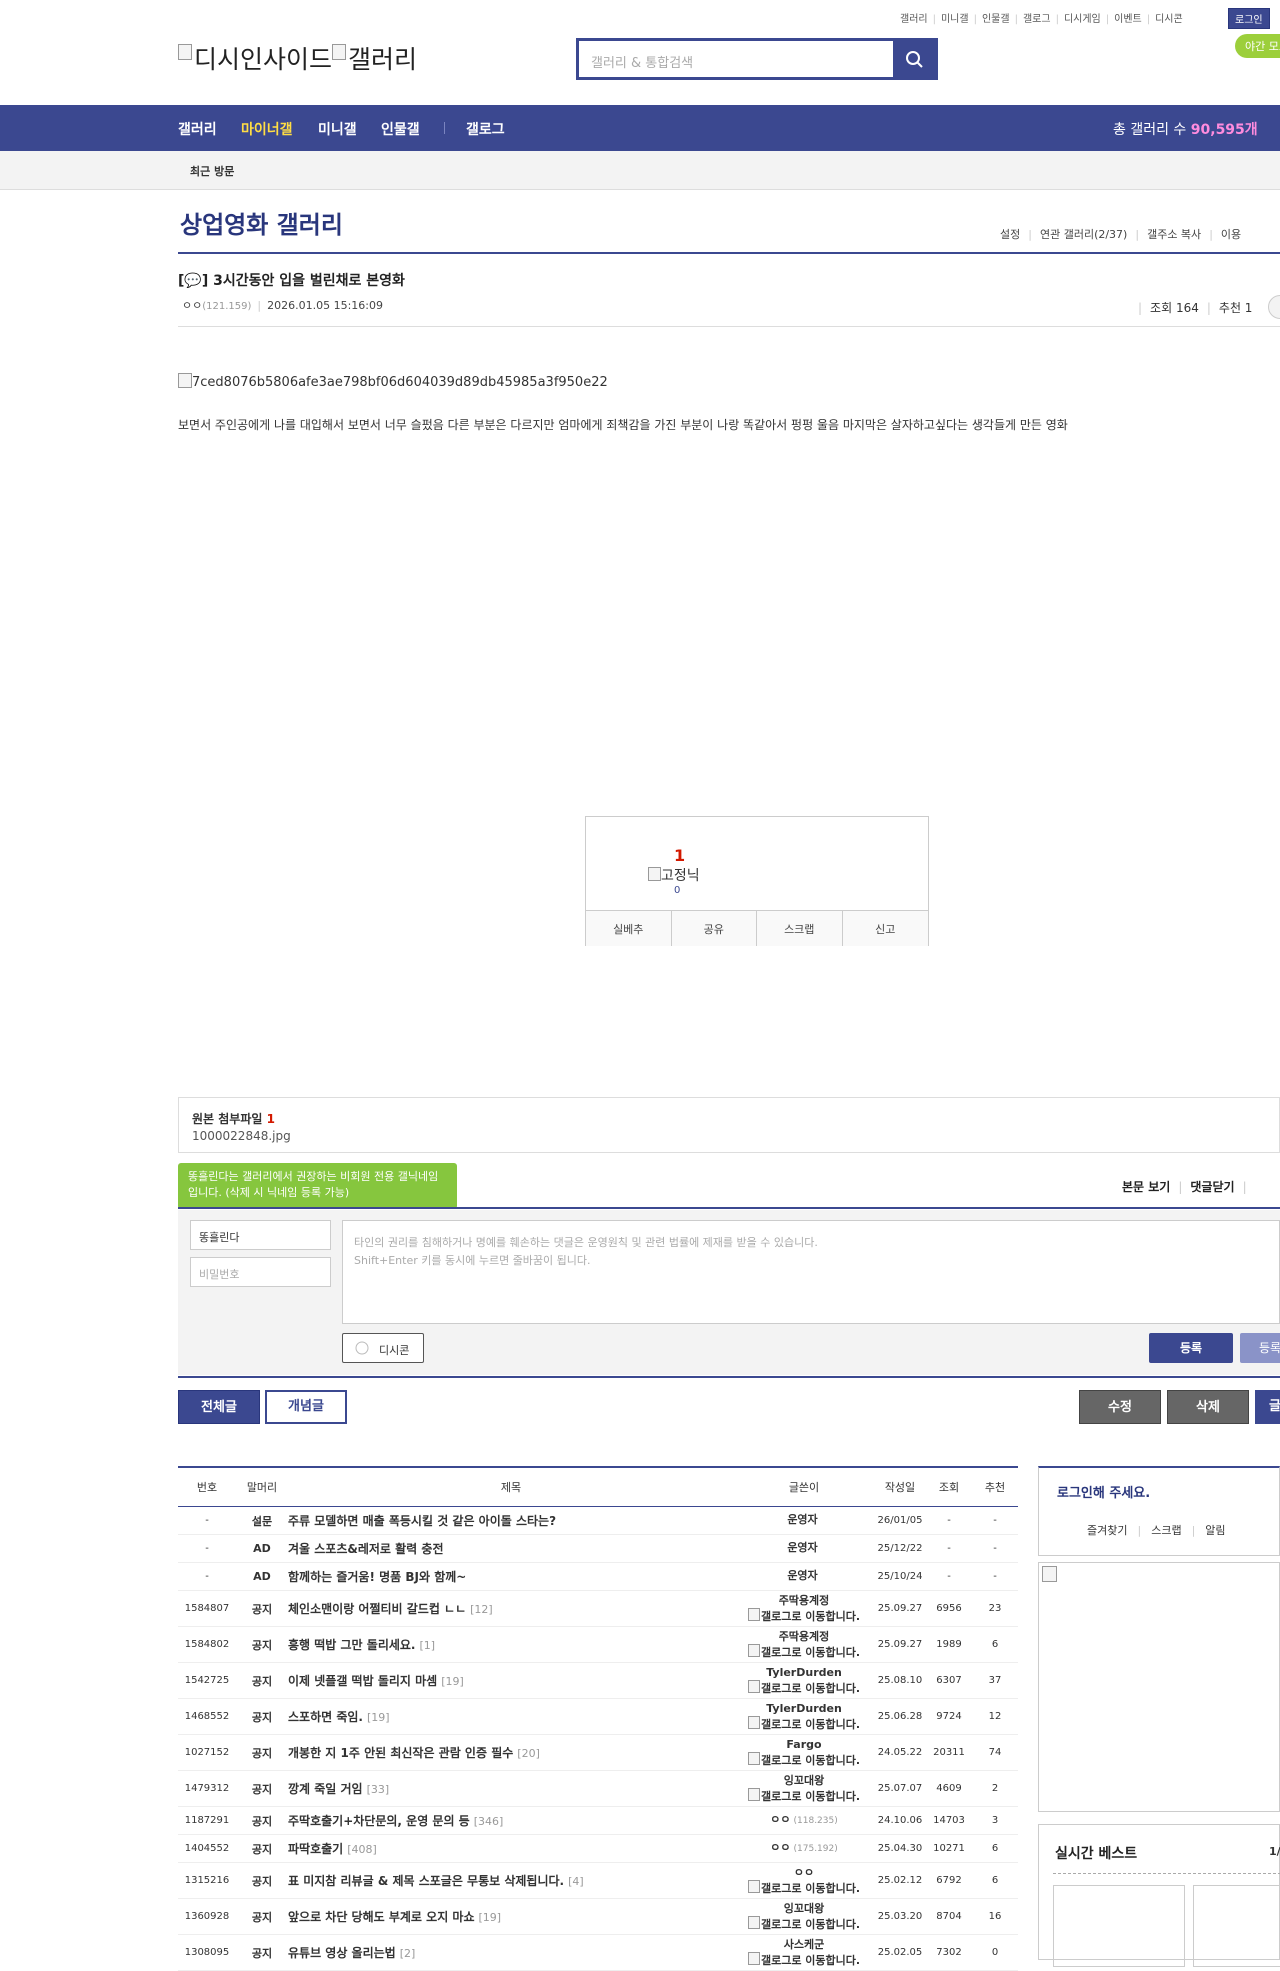  I want to click on reply-count: [408], so click(362, 1849).